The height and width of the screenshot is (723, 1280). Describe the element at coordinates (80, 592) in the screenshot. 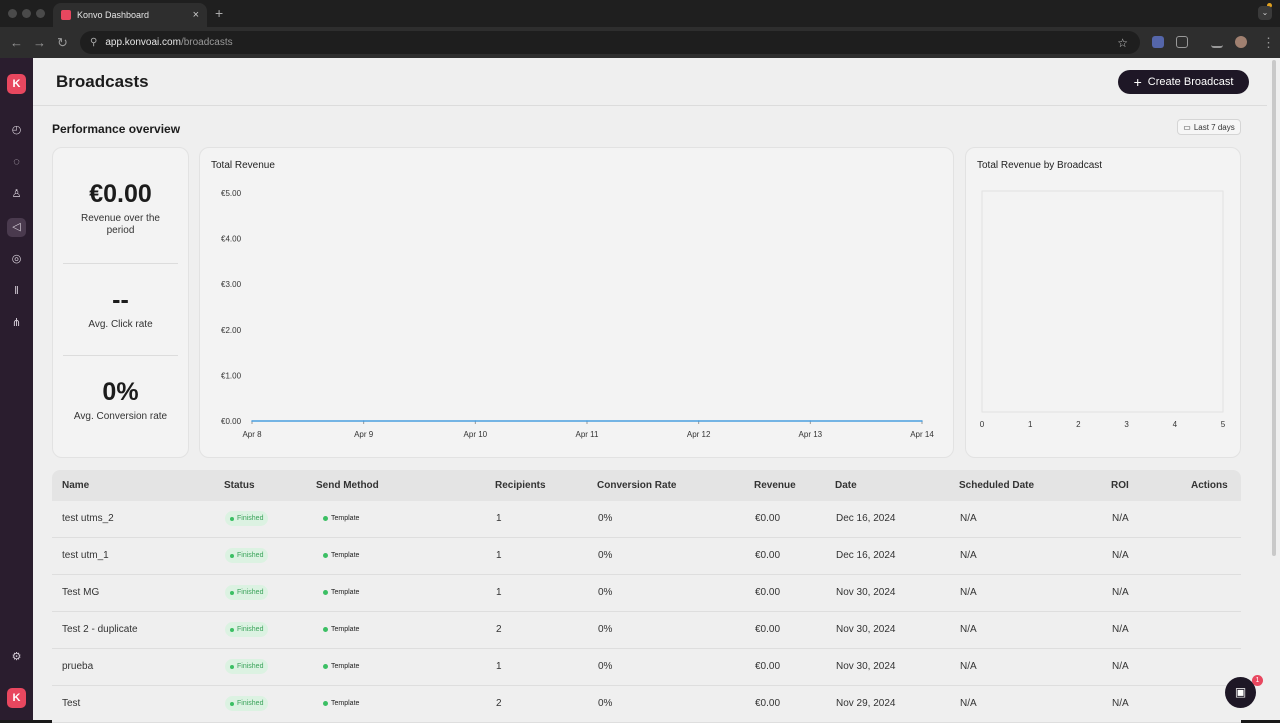

I see `broadcast-name: Test MG` at that location.